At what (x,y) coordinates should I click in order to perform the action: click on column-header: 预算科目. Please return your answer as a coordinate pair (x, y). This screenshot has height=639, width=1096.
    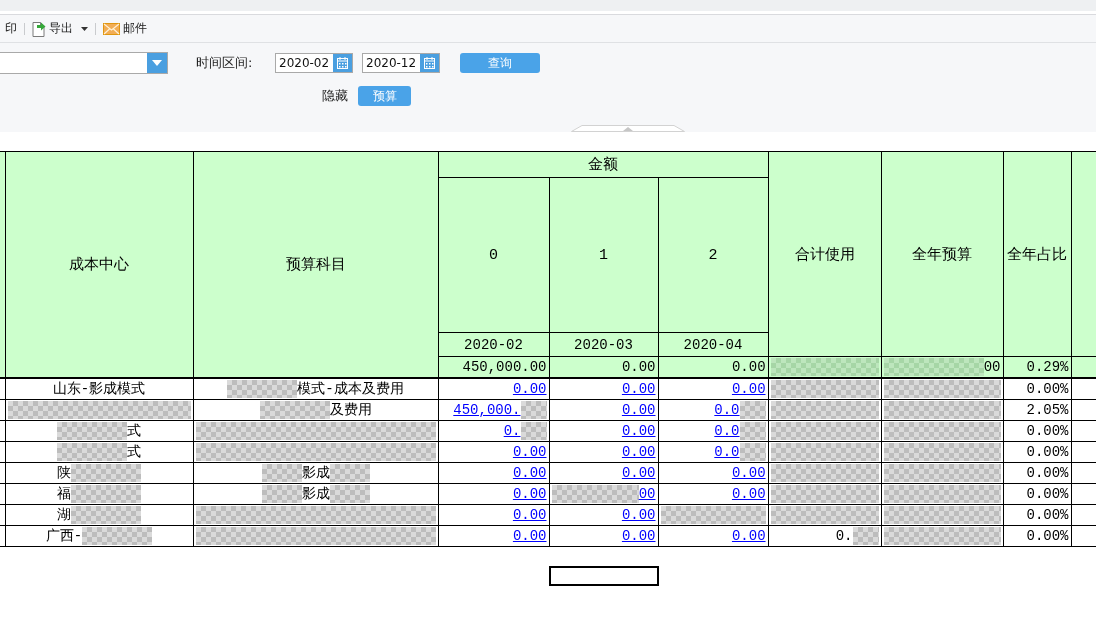
    Looking at the image, I should click on (315, 254).